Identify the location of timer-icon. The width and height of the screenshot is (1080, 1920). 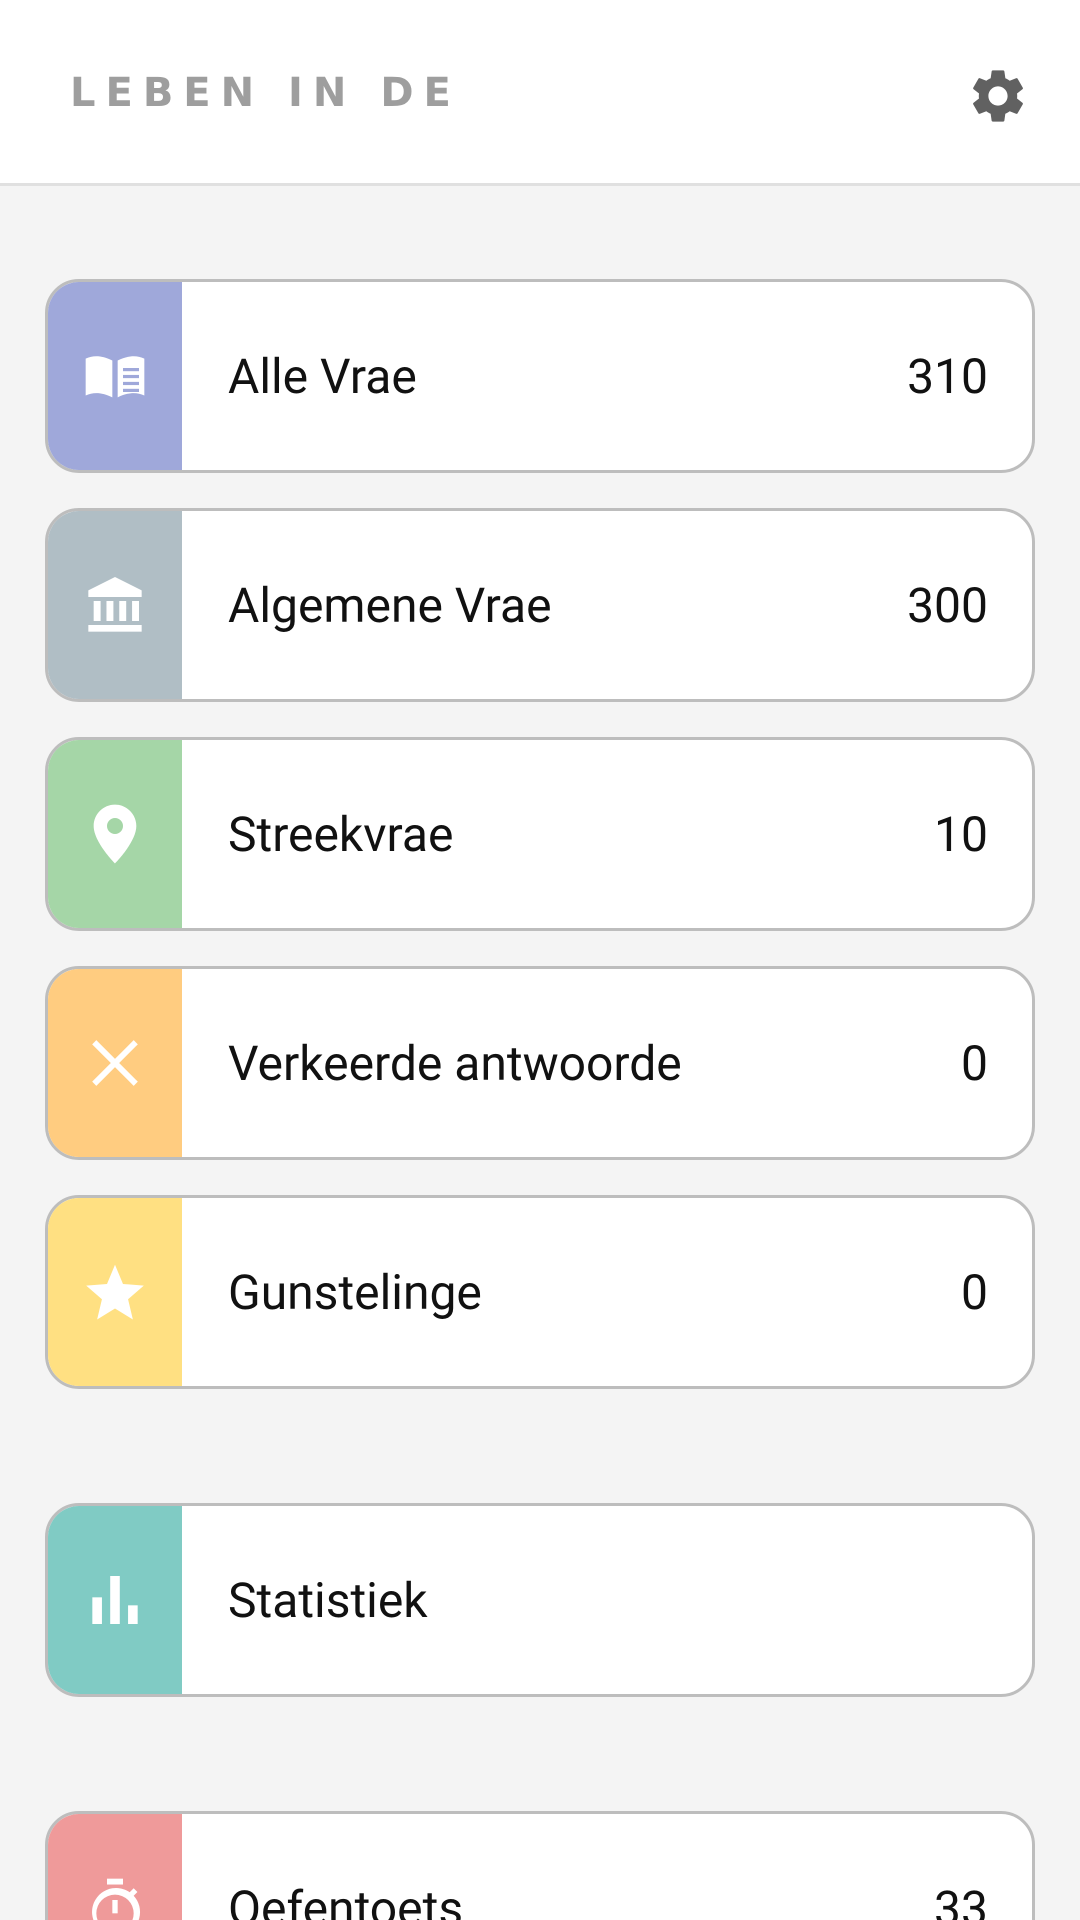
(116, 1899).